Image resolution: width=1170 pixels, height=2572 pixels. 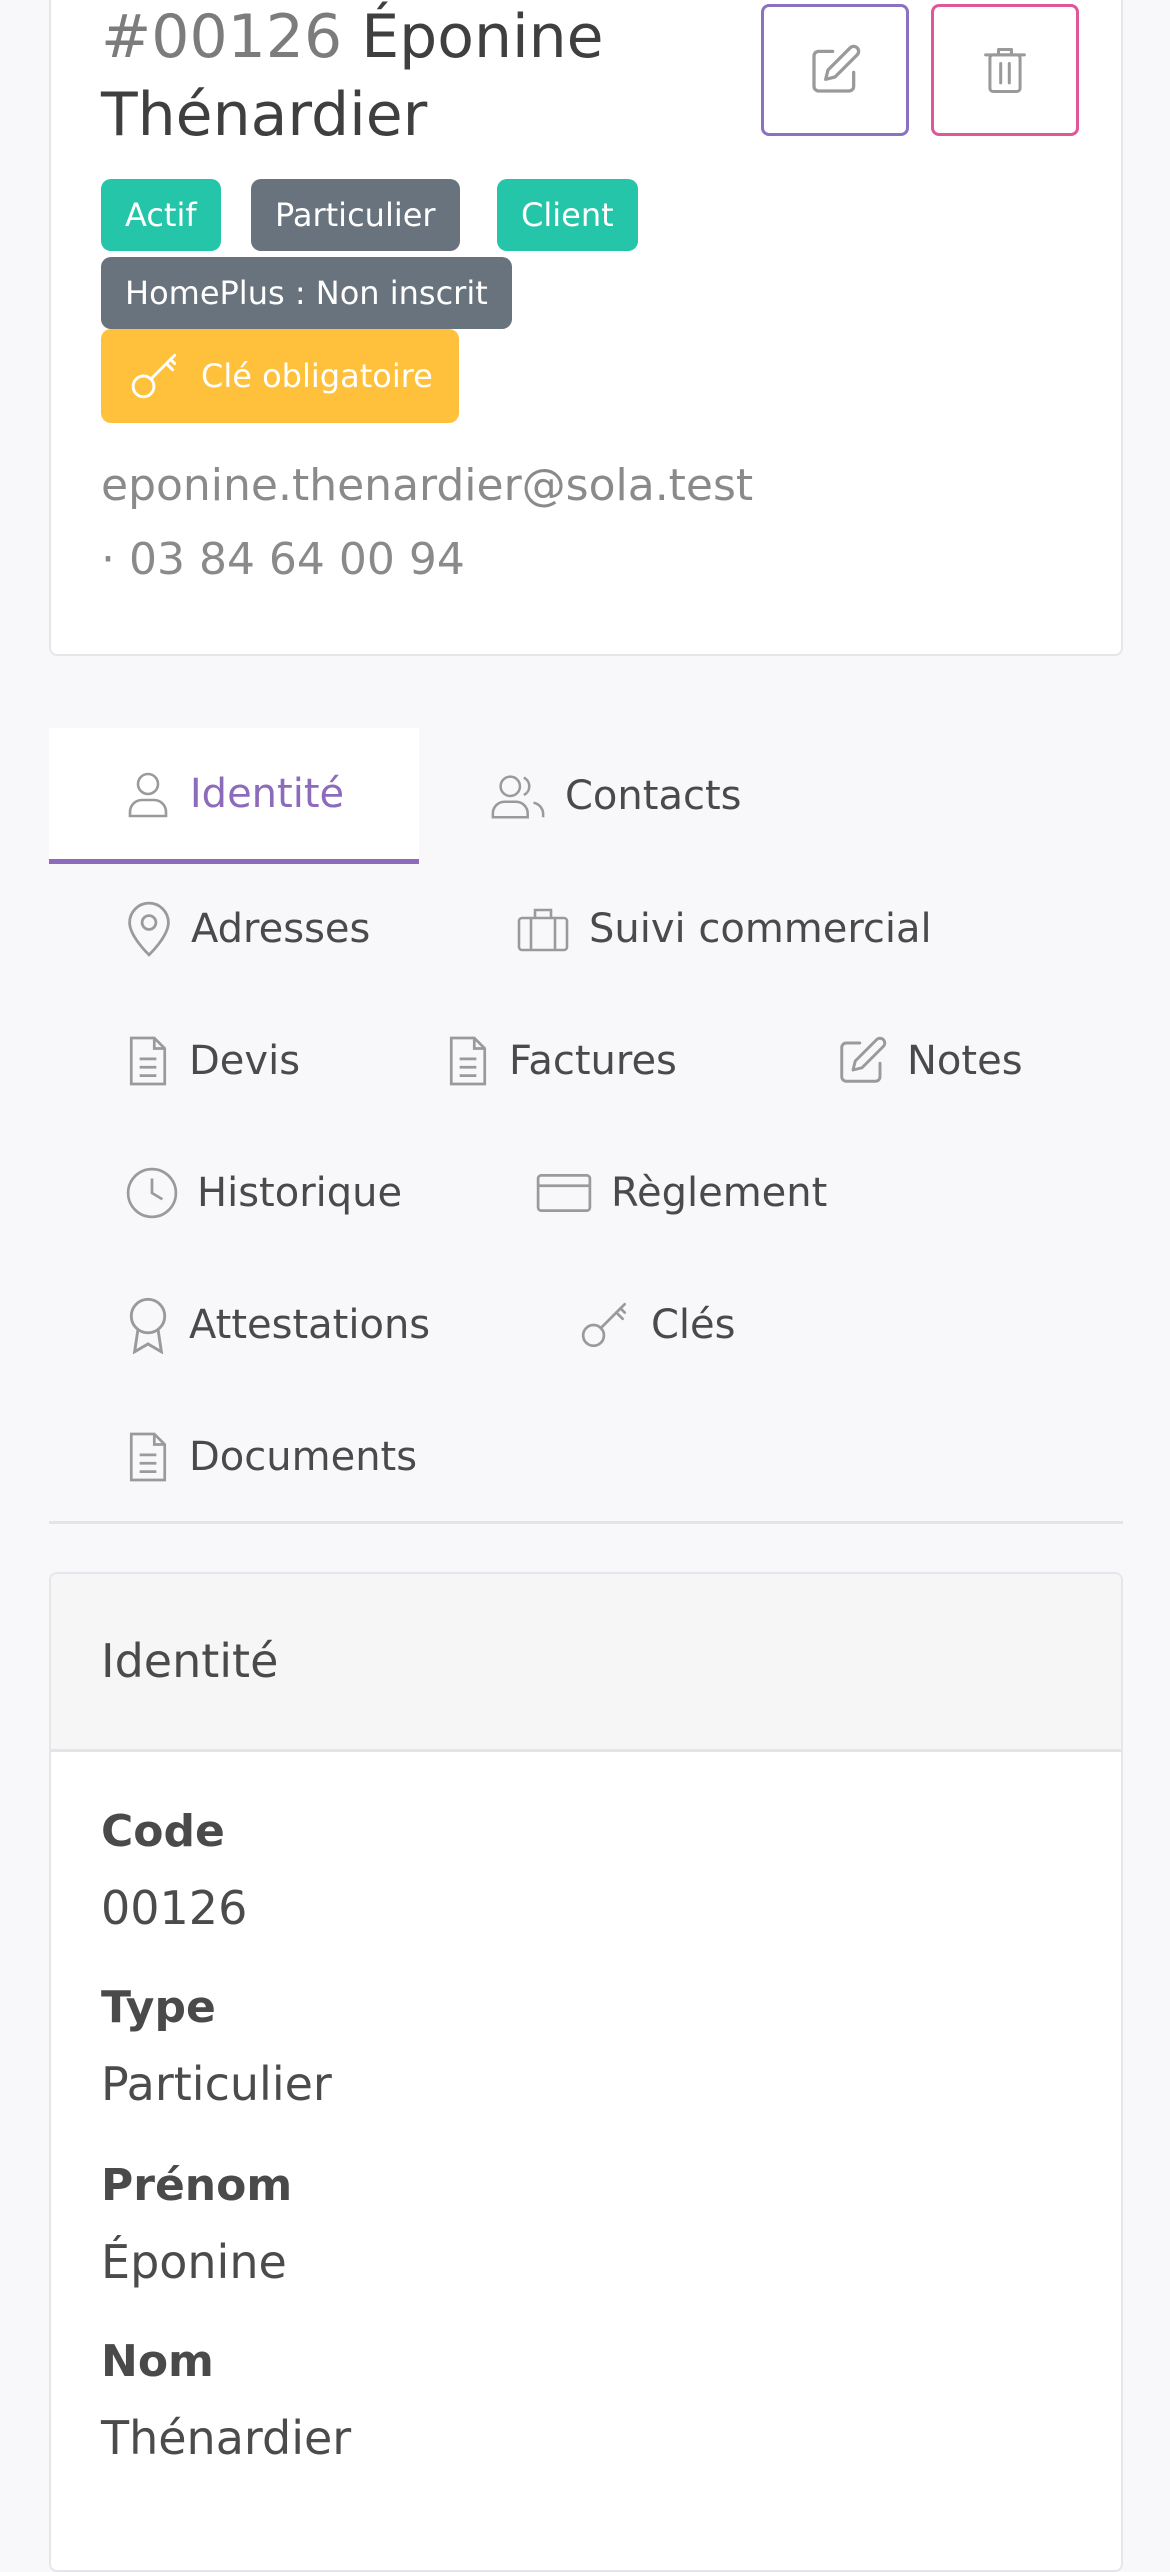 I want to click on tab-historique: Historique, so click(x=263, y=1193).